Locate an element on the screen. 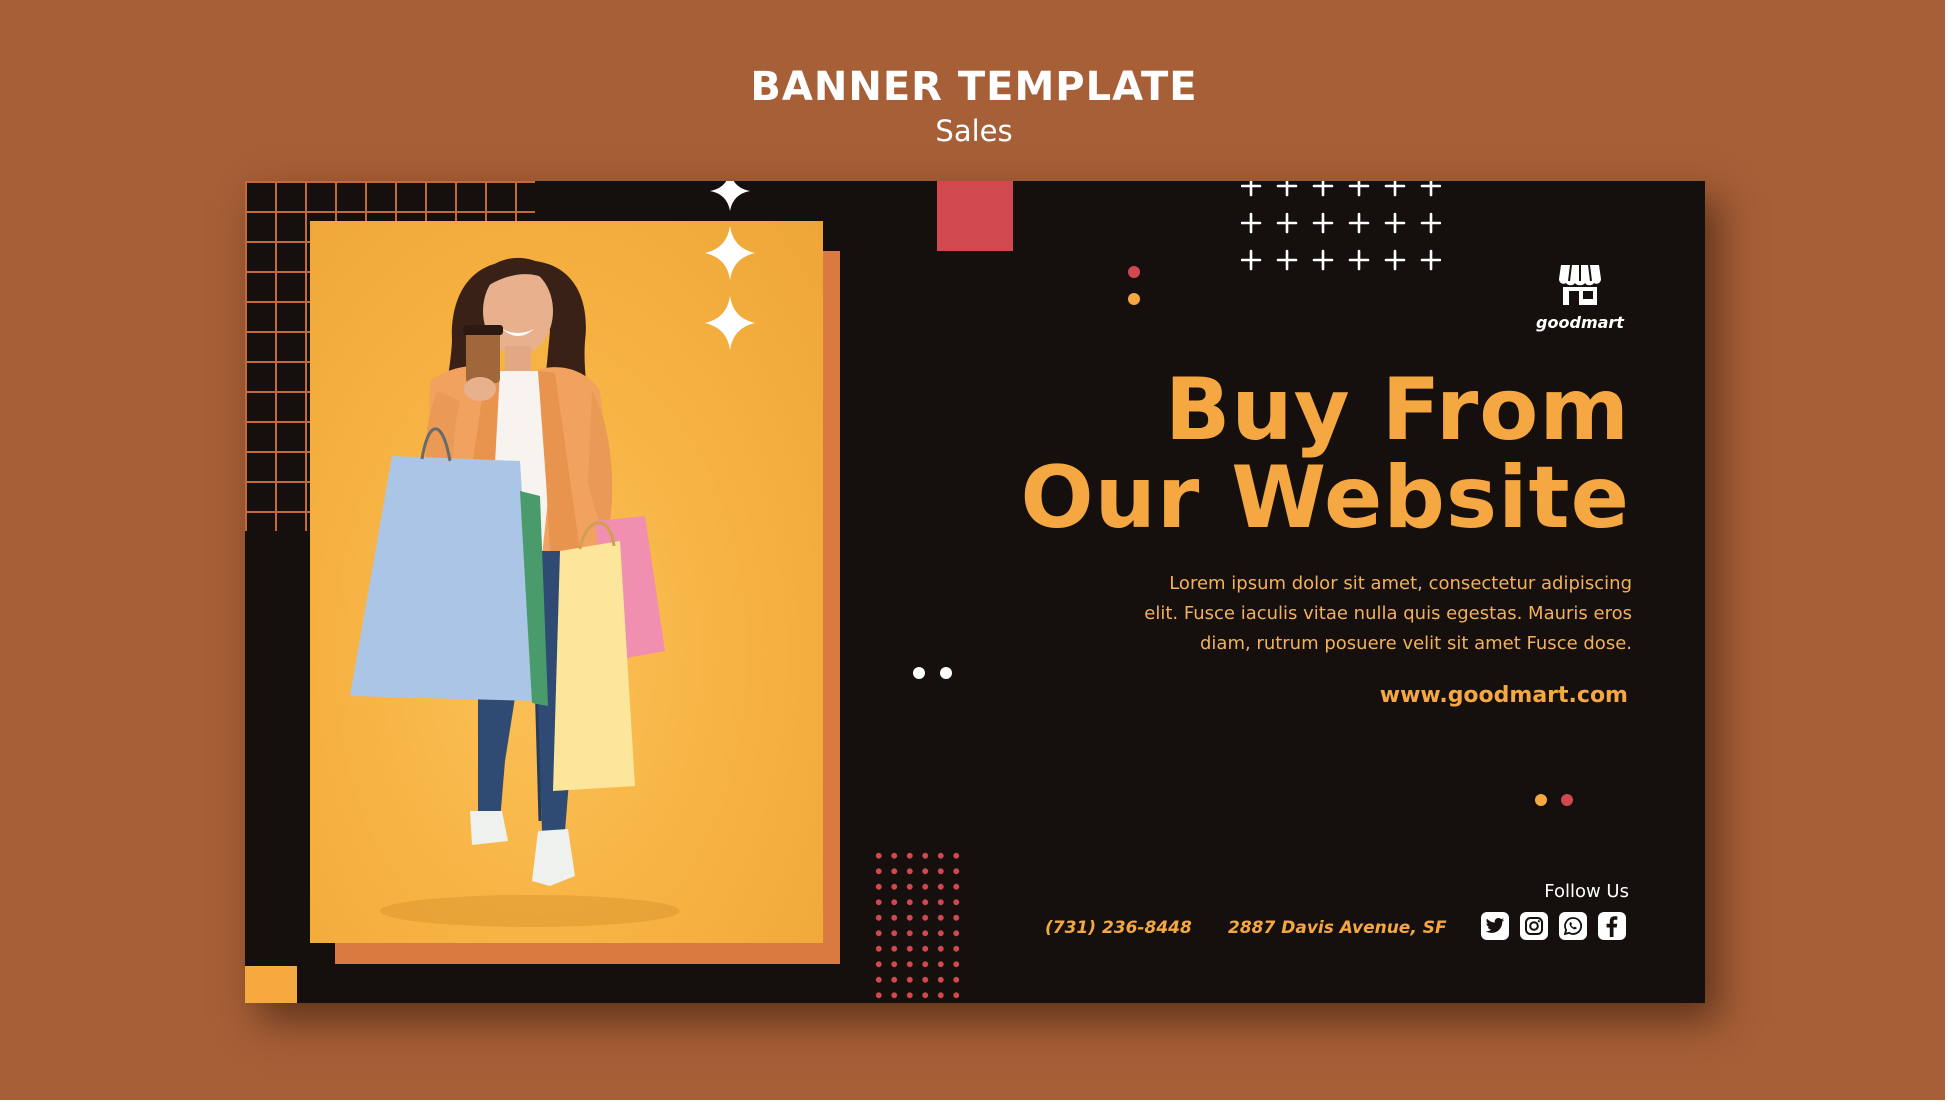 The width and height of the screenshot is (1948, 1102). instagram-icon is located at coordinates (1534, 926).